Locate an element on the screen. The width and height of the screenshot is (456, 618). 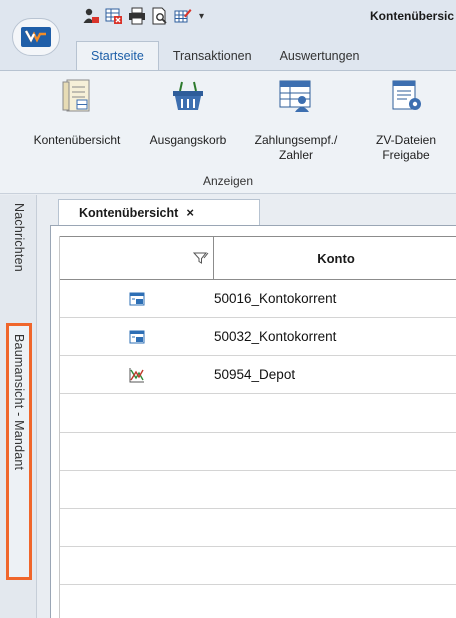
quick-access-toolbar: ▾ is located at coordinates (143, 16).